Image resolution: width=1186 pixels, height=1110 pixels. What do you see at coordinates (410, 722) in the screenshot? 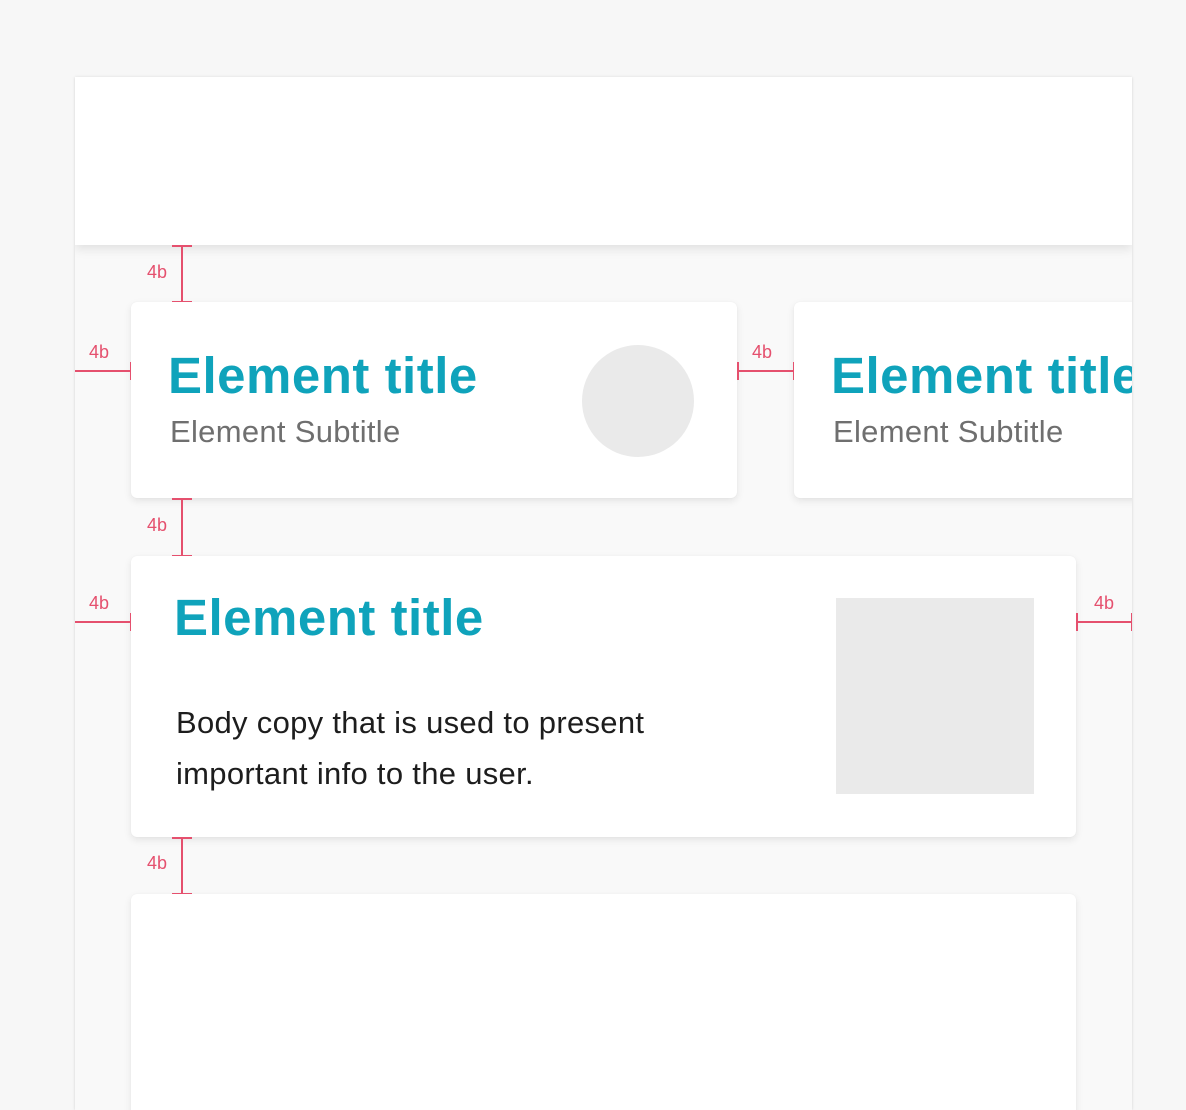
I see `body-line: Body copy that is used to present` at bounding box center [410, 722].